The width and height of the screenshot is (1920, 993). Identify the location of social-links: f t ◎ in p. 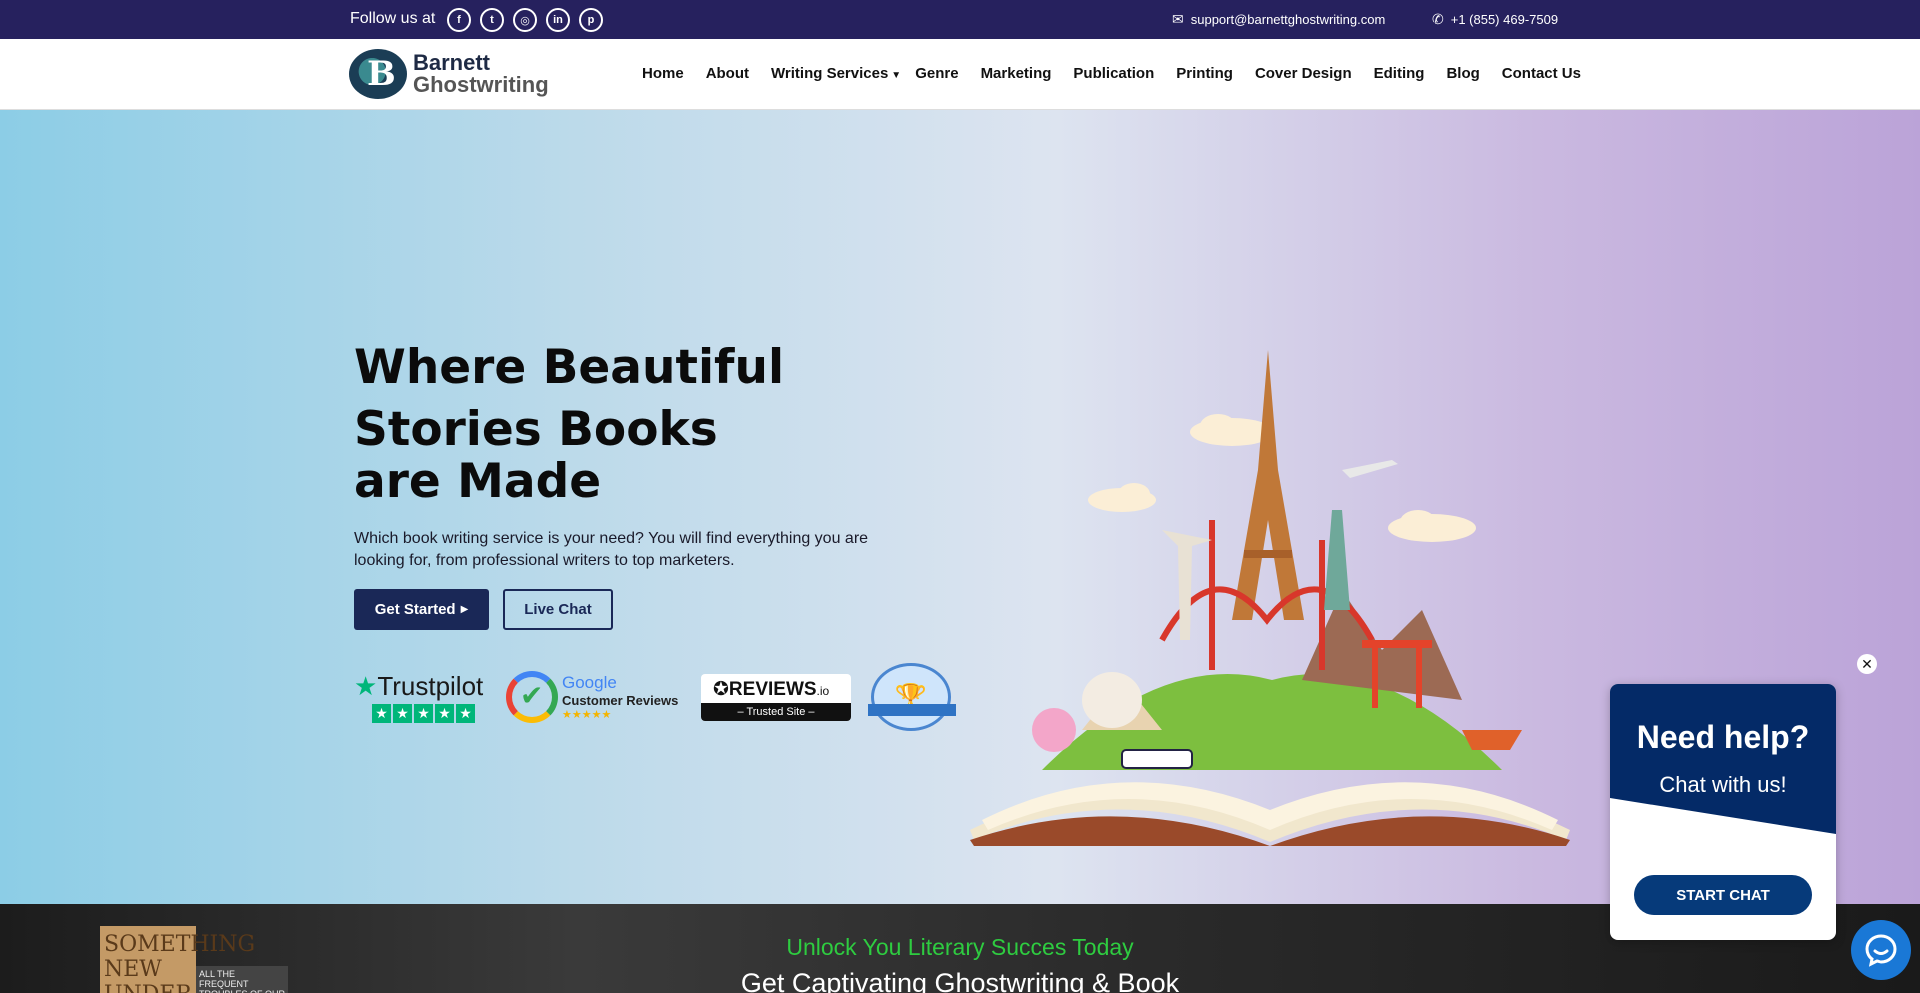
(525, 20).